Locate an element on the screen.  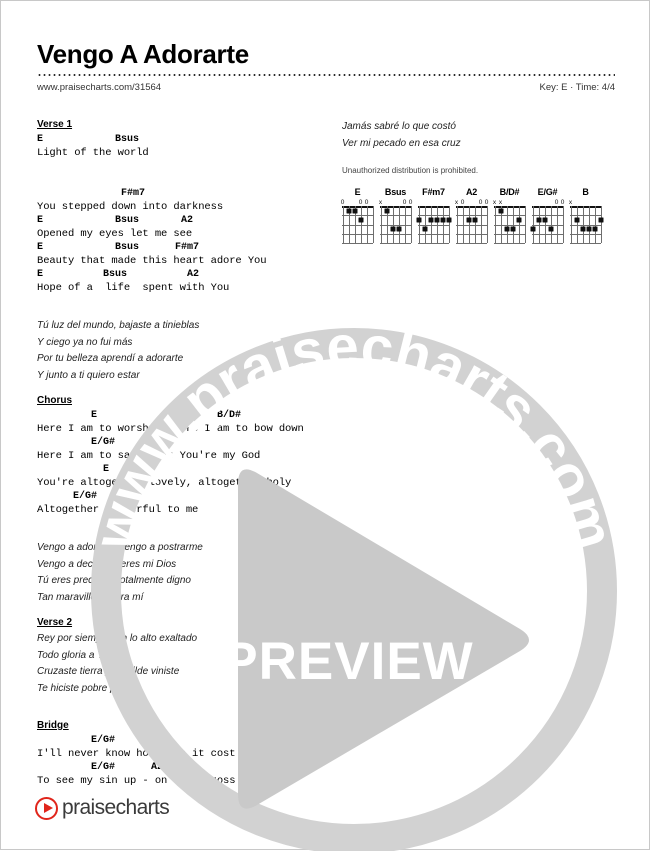
key-time-signature: Key: E · Time: 4/4 is located at coordinates (577, 87).